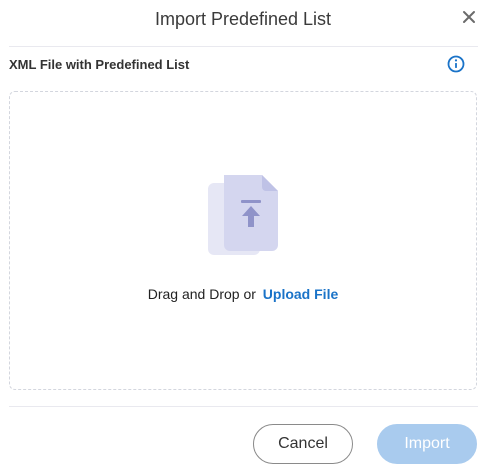  I want to click on footer-divider, so click(243, 406).